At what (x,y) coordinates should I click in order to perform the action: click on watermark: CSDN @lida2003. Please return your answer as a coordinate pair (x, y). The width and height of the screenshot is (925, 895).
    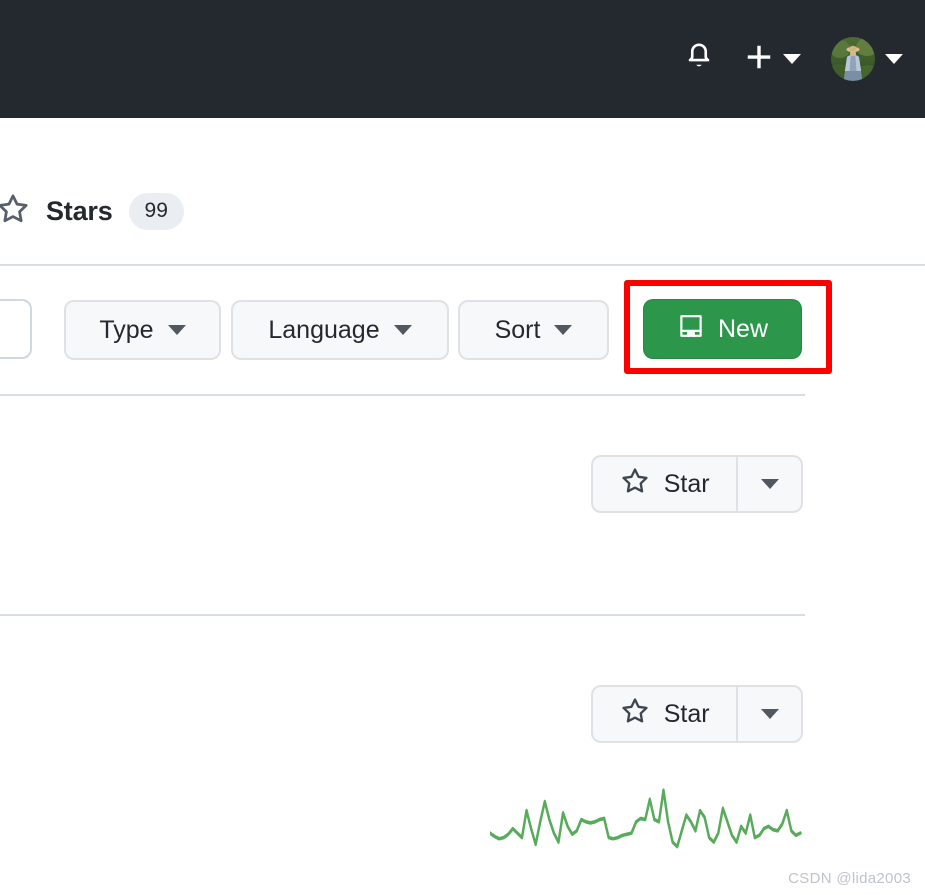
    Looking at the image, I should click on (849, 878).